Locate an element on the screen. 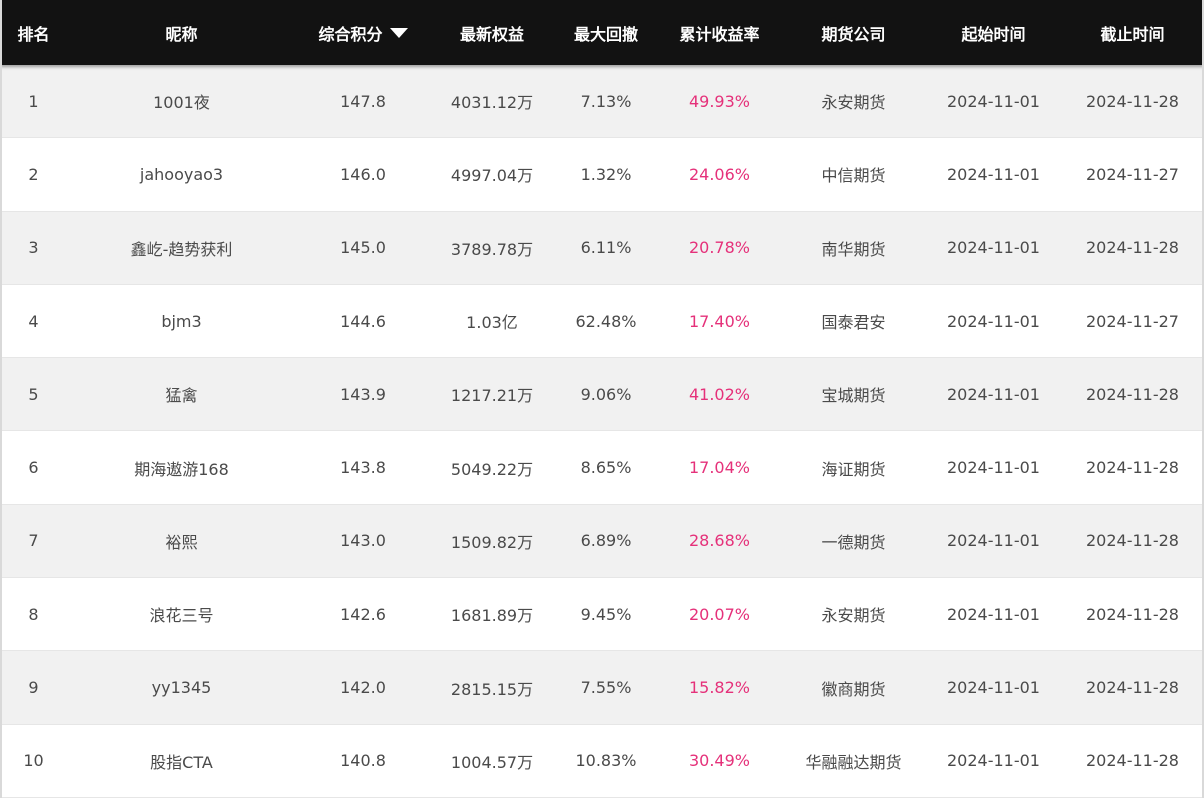 The image size is (1204, 798). rank-cell: 8 is located at coordinates (33, 614).